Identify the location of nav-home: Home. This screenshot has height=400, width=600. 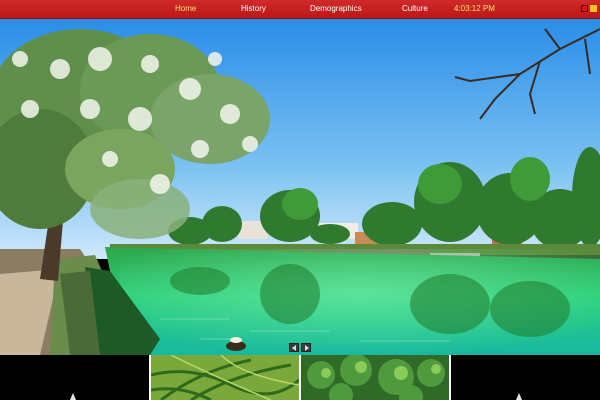
(185, 9).